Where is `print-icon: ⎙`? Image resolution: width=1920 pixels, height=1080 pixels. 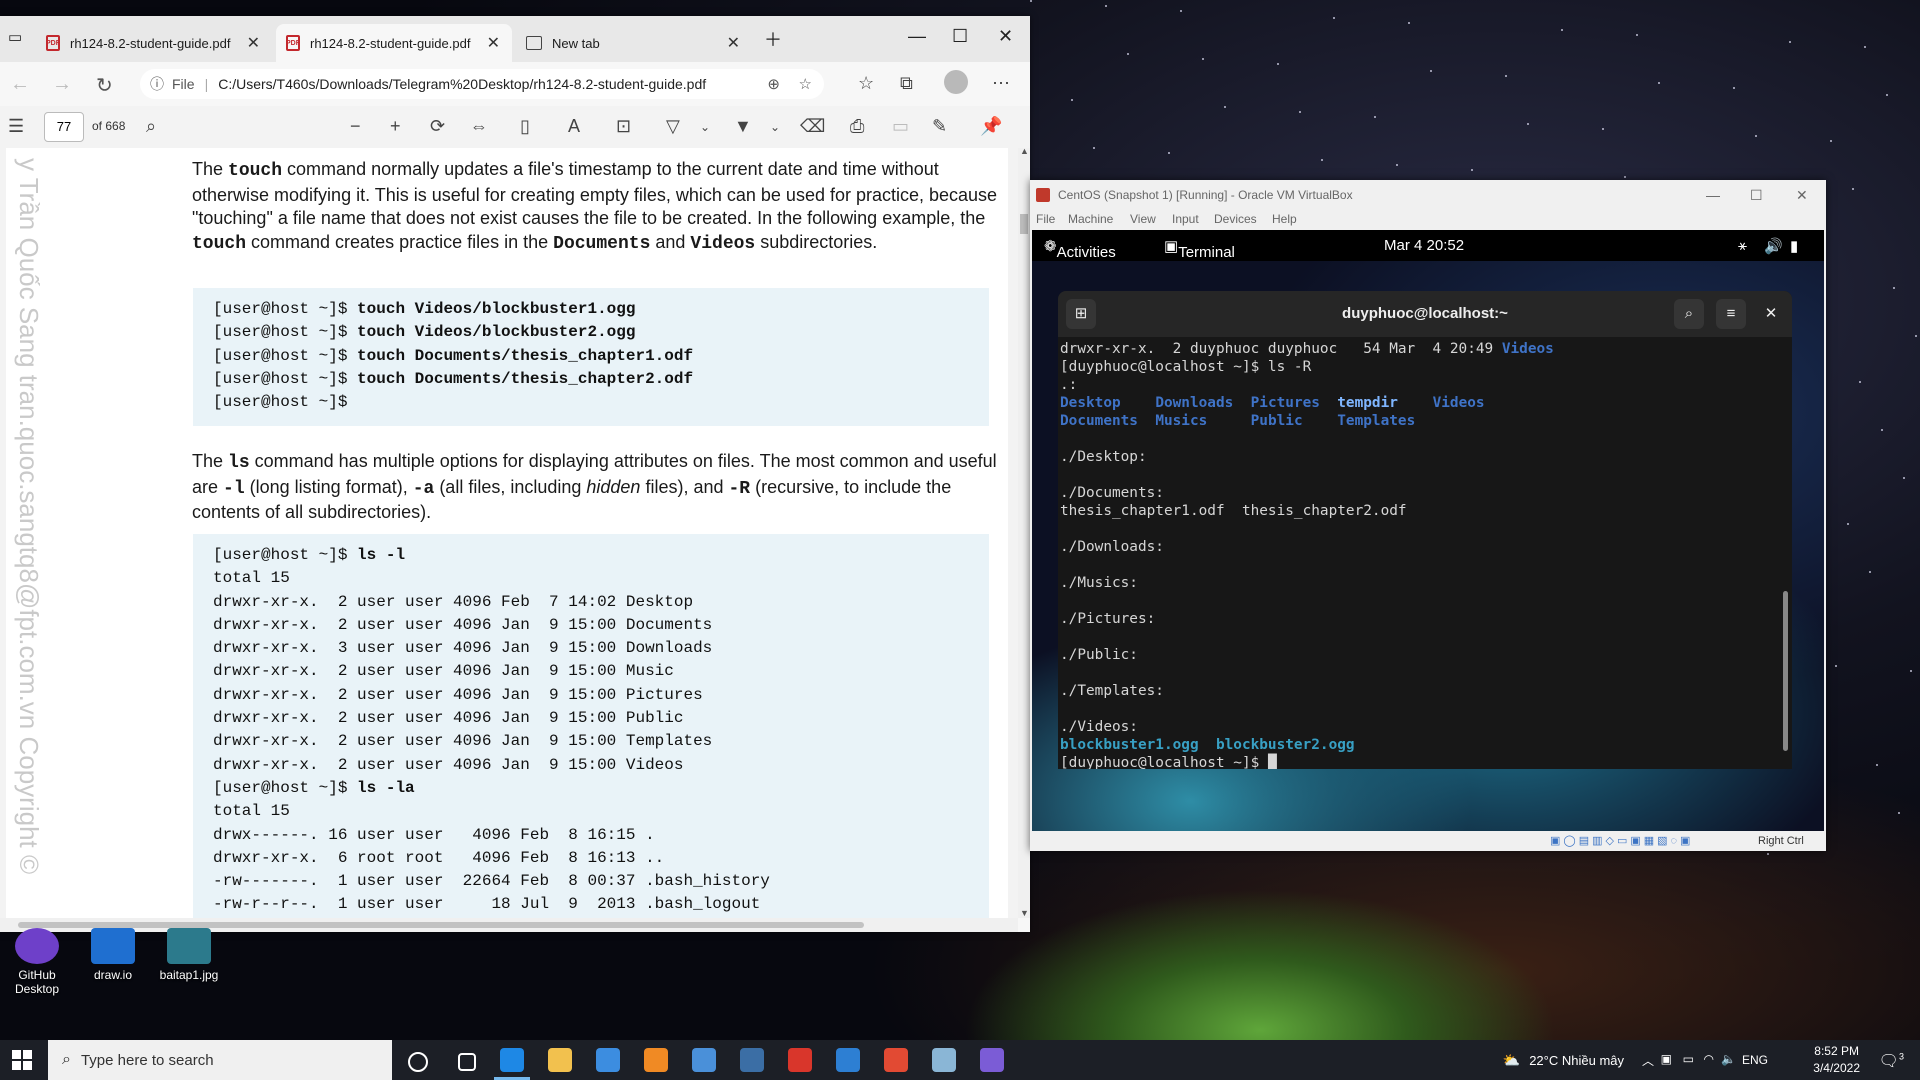
print-icon: ⎙ is located at coordinates (857, 126).